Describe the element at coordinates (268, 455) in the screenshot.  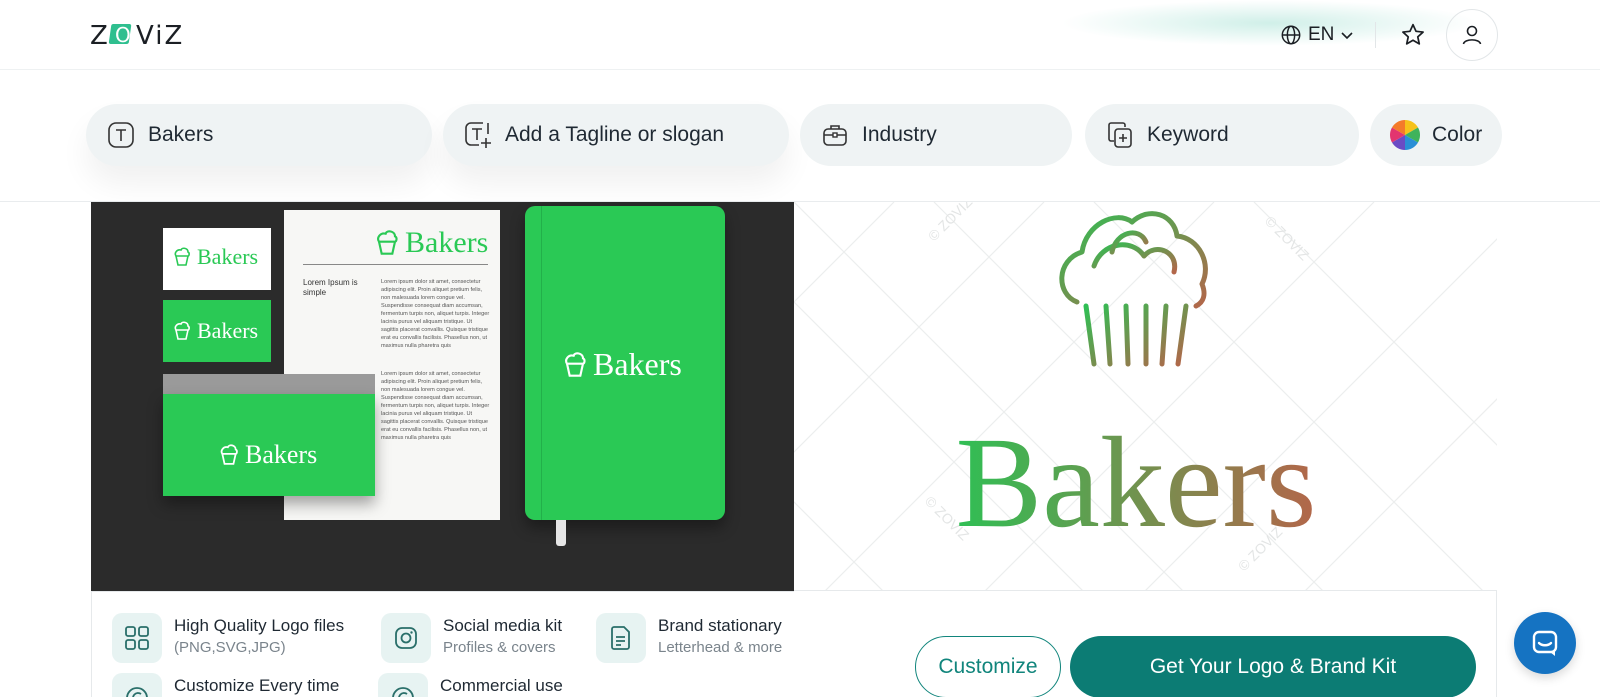
I see `envelope-brand: Bakers` at that location.